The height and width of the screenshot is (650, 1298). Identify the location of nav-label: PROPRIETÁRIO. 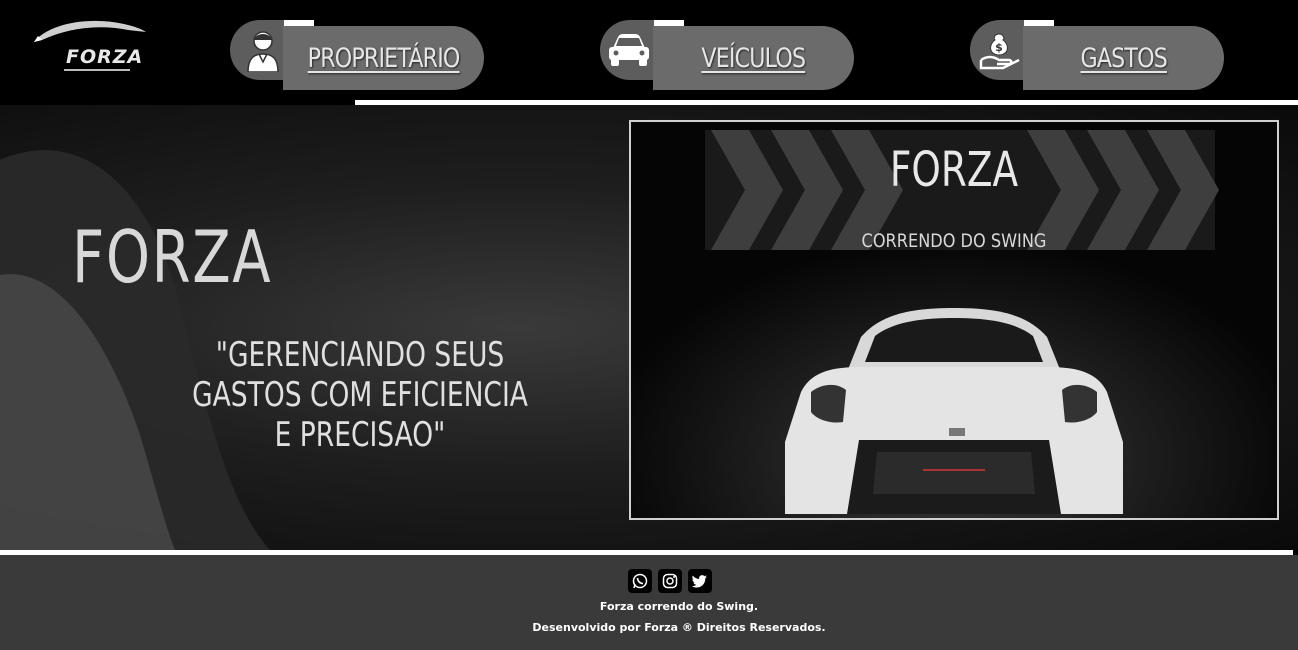
(384, 58).